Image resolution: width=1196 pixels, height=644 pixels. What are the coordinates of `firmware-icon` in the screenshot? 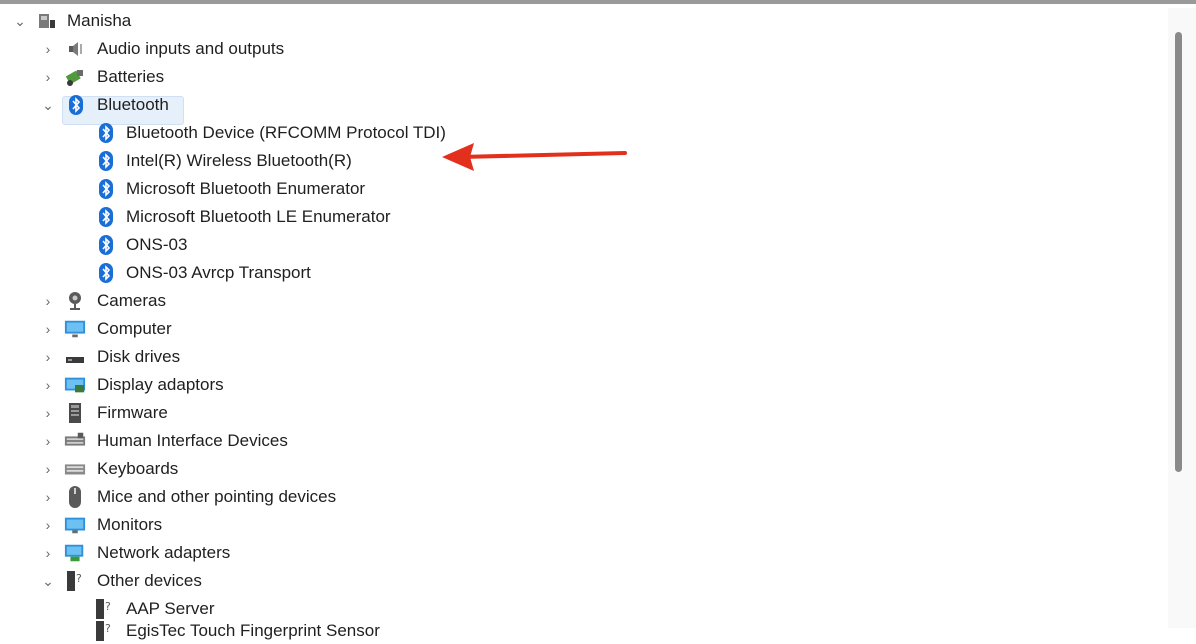 It's located at (75, 413).